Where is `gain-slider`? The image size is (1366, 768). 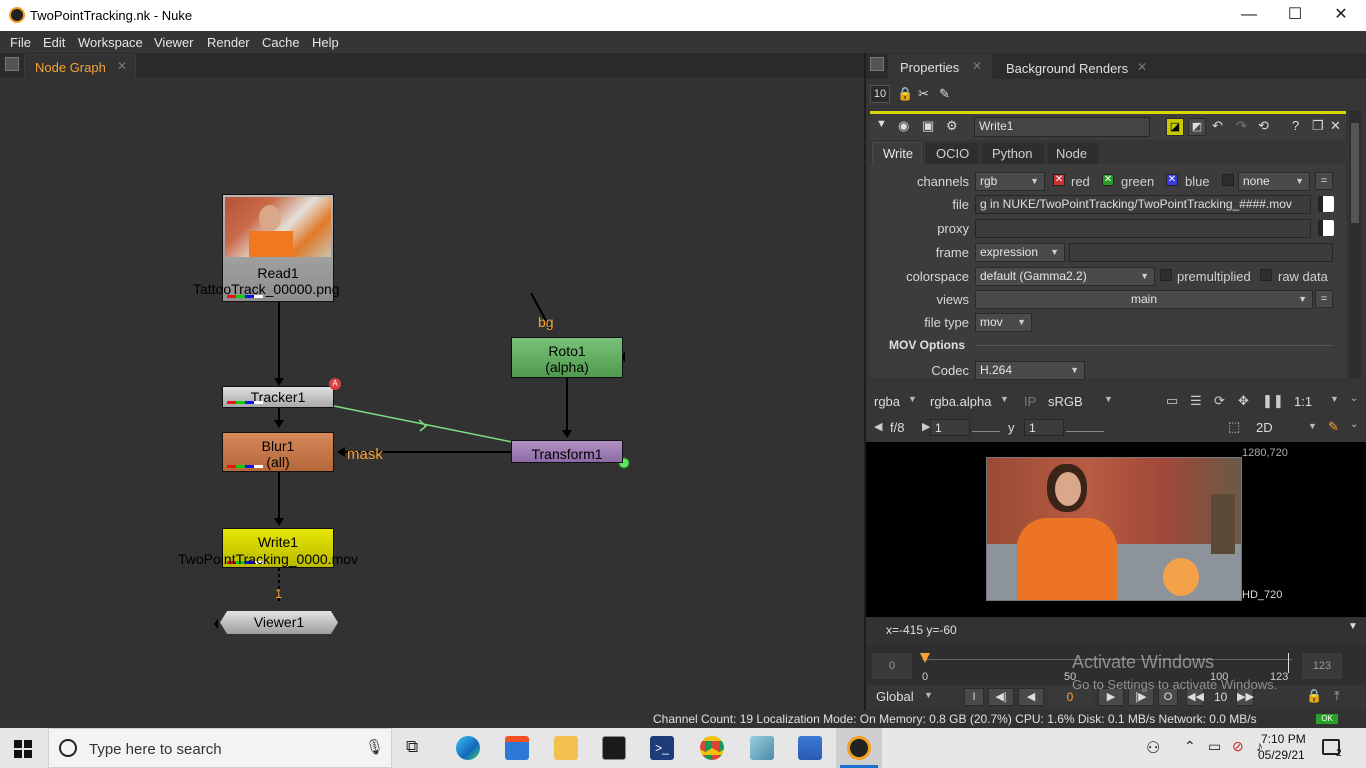 gain-slider is located at coordinates (986, 427).